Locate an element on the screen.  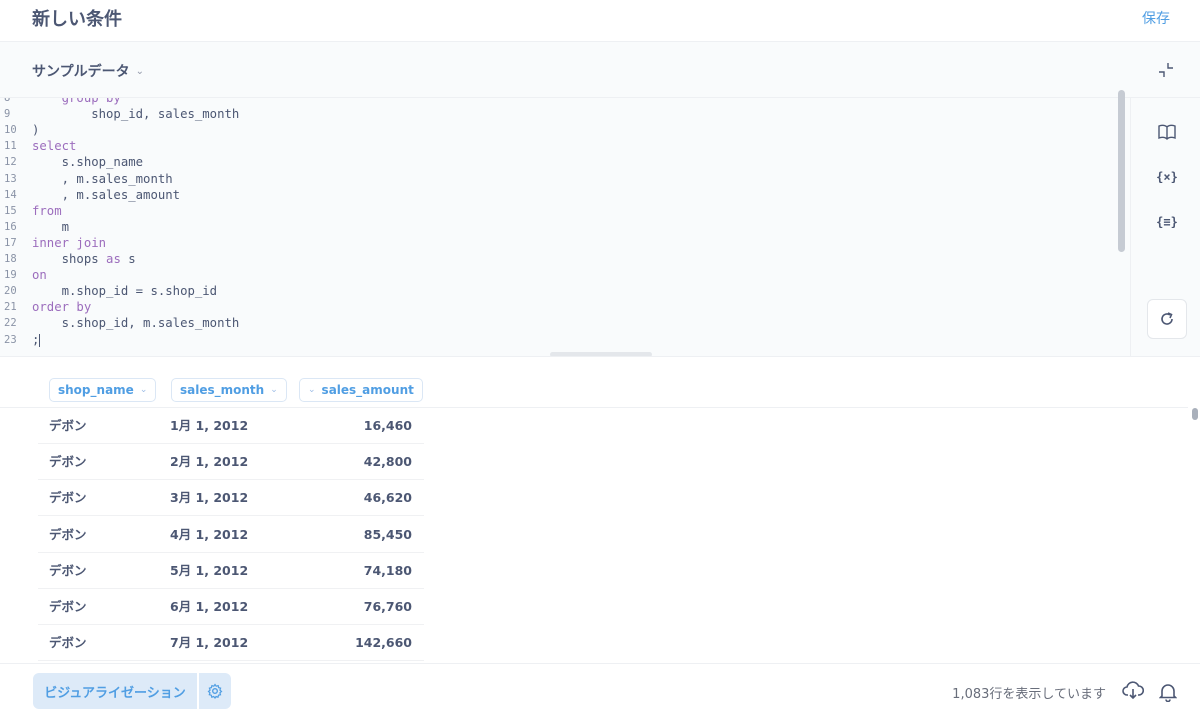
code-text: s.shop_id, m.sales_month is located at coordinates (136, 323).